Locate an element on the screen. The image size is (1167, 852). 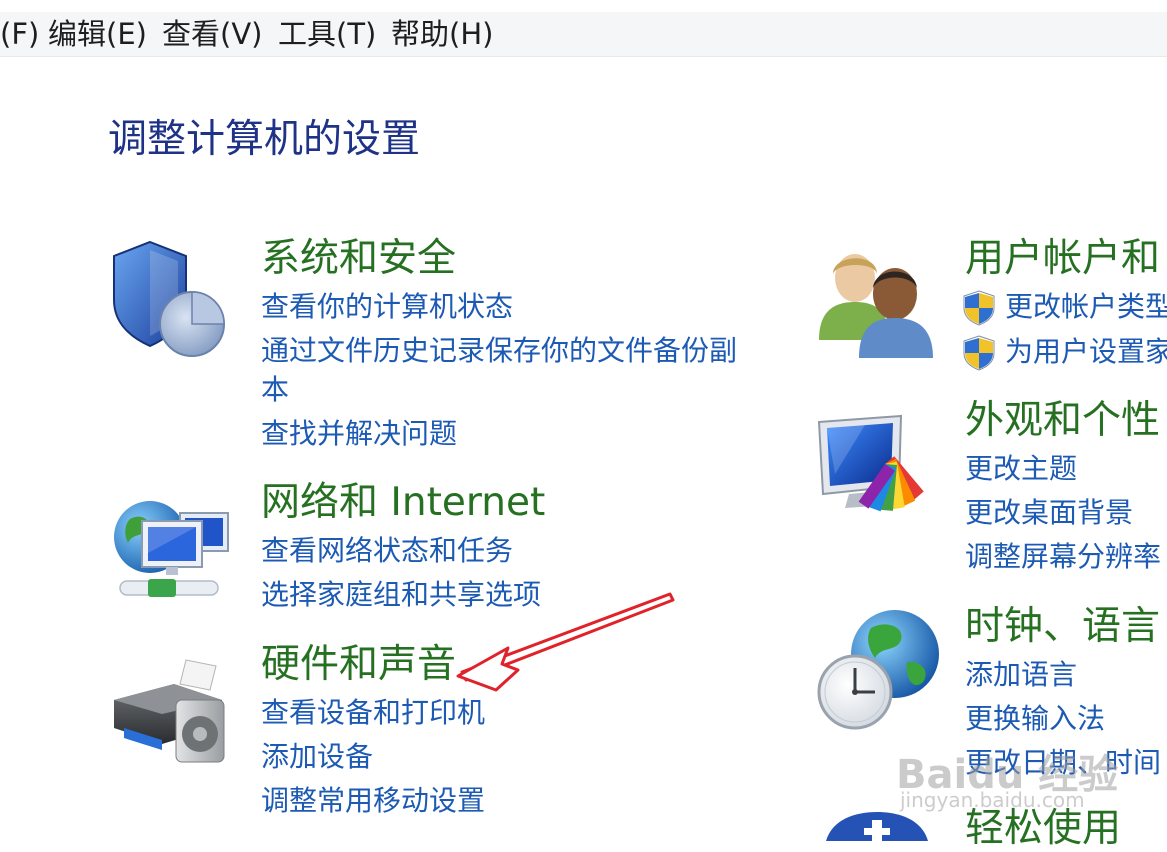
category-ease-of-access: 轻松使用 is located at coordinates (1043, 829).